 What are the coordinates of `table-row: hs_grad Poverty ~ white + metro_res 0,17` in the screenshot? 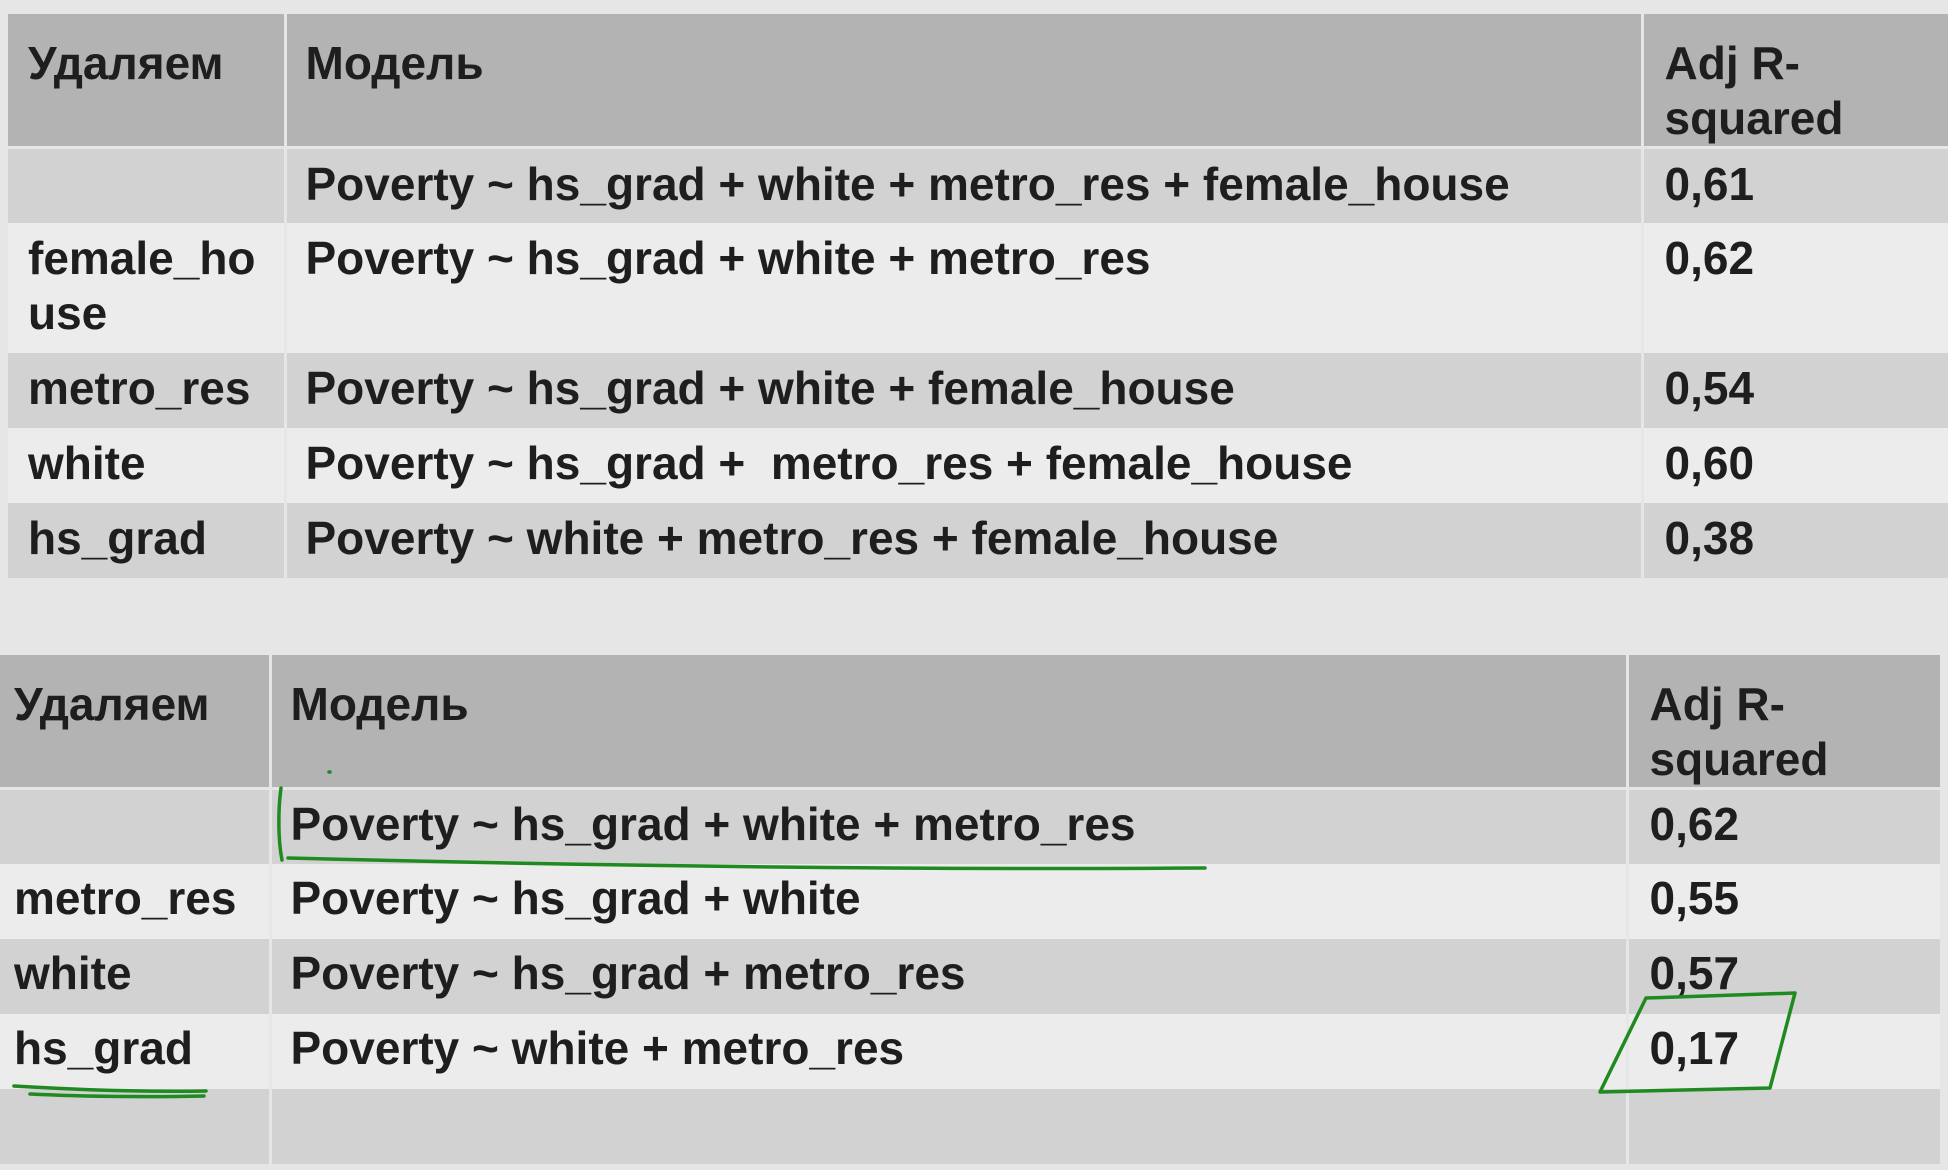 It's located at (970, 1051).